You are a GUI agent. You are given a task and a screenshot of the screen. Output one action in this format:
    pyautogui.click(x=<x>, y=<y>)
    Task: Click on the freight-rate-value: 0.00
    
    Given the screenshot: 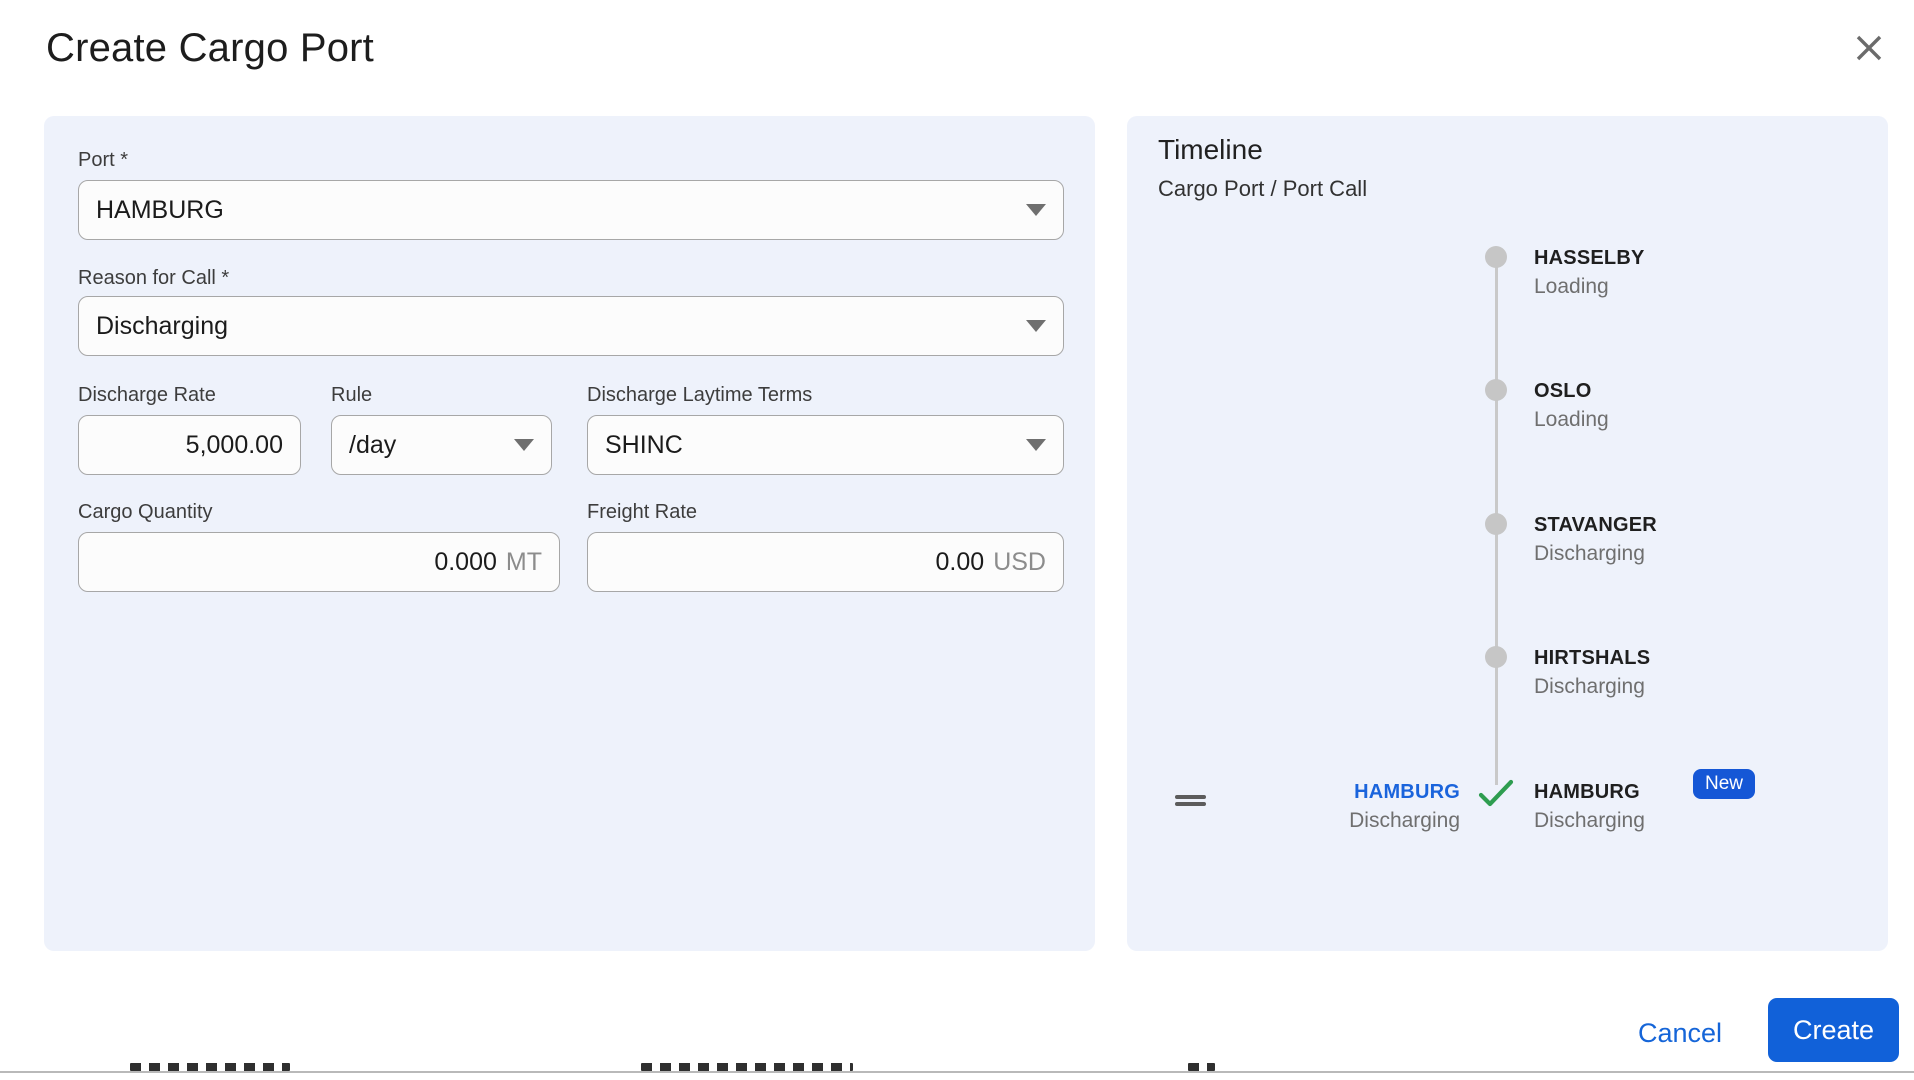 What is the action you would take?
    pyautogui.click(x=960, y=561)
    